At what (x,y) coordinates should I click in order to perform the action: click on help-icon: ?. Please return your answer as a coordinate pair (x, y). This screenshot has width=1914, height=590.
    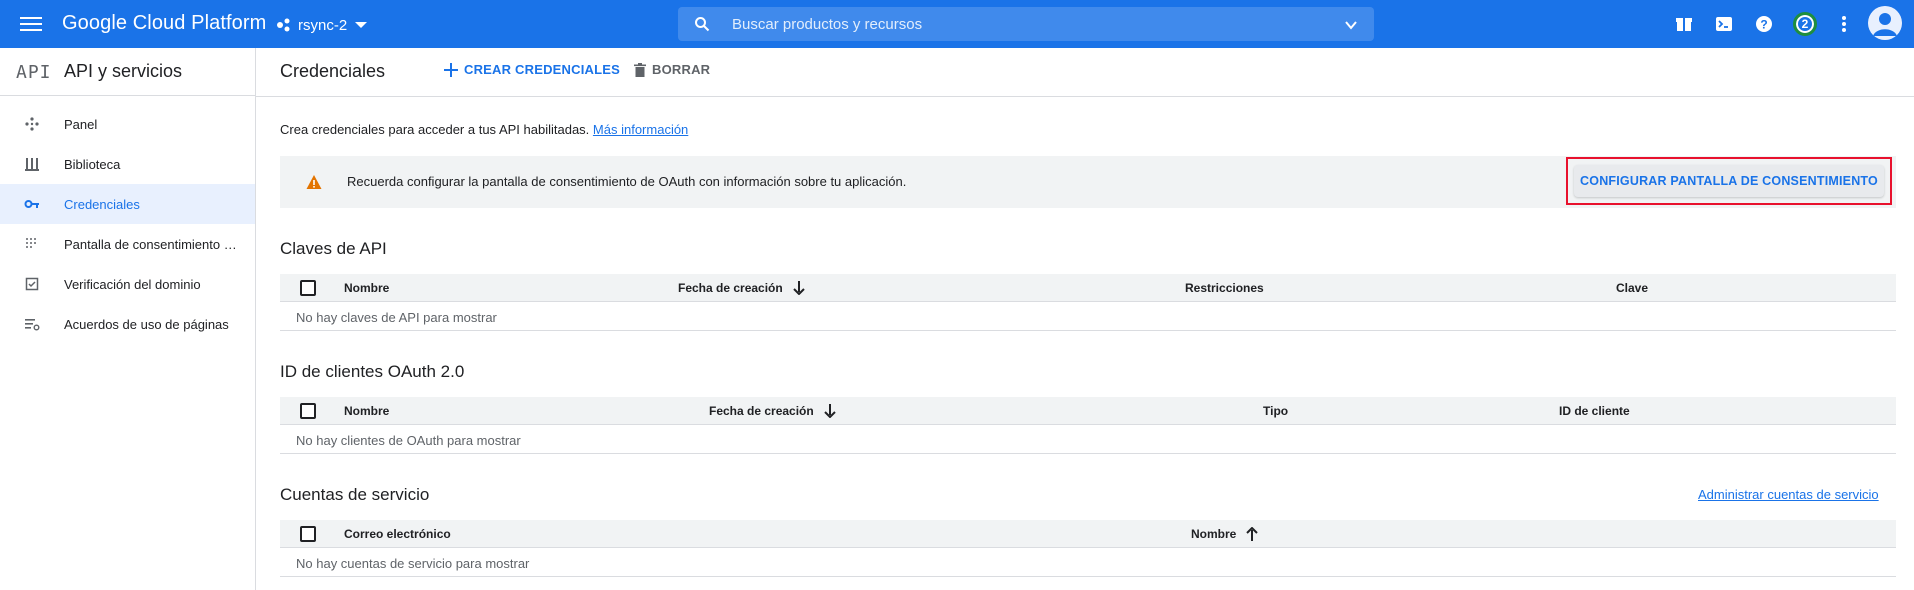
    Looking at the image, I should click on (1764, 24).